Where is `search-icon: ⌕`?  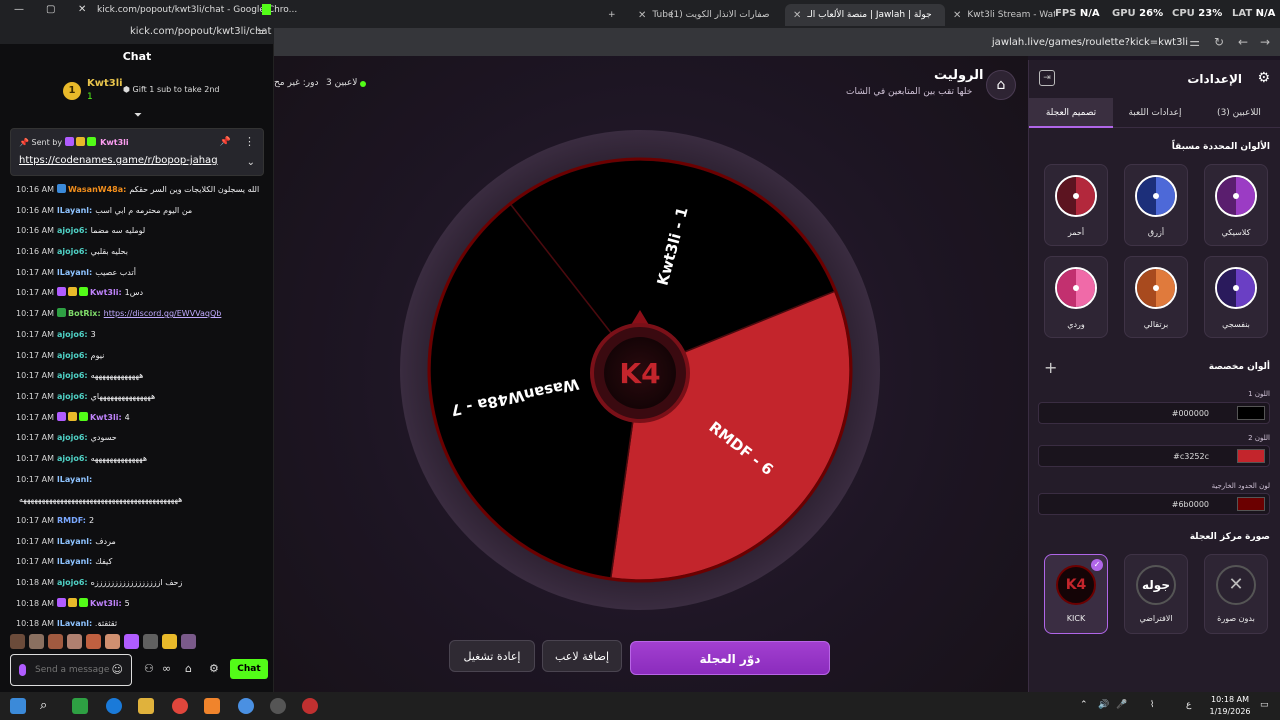 search-icon: ⌕ is located at coordinates (48, 706).